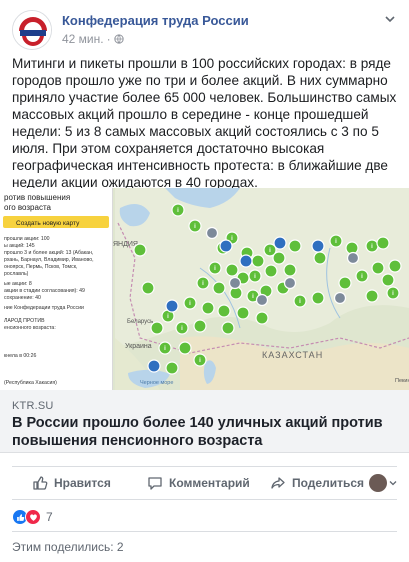  What do you see at coordinates (378, 483) in the screenshot?
I see `viewer-avatar` at bounding box center [378, 483].